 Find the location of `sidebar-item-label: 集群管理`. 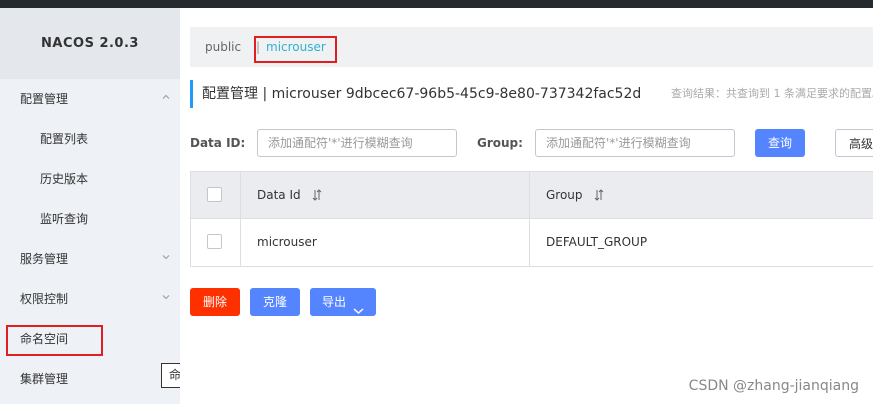

sidebar-item-label: 集群管理 is located at coordinates (44, 379).